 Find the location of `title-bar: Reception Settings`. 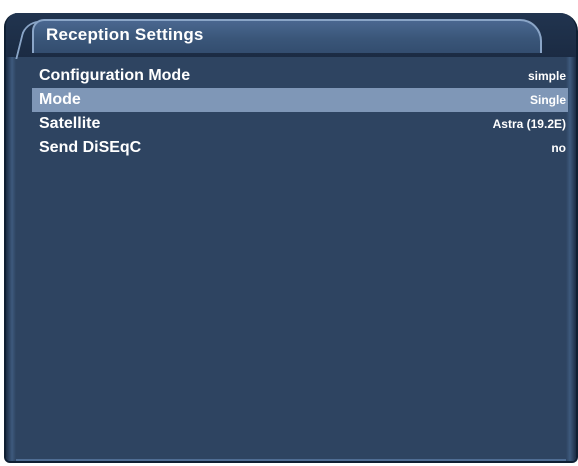

title-bar: Reception Settings is located at coordinates (291, 36).